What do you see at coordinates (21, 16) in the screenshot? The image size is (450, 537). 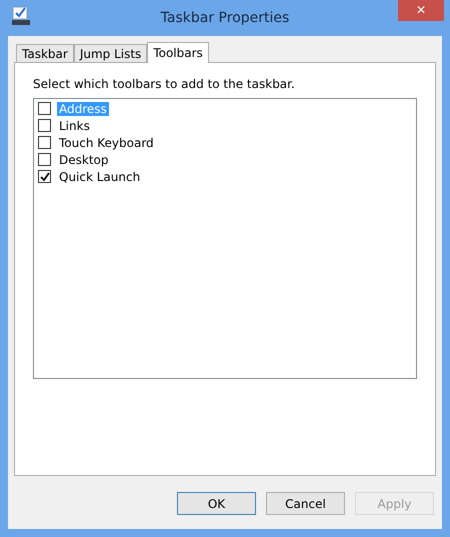 I see `checkbox-app-icon` at bounding box center [21, 16].